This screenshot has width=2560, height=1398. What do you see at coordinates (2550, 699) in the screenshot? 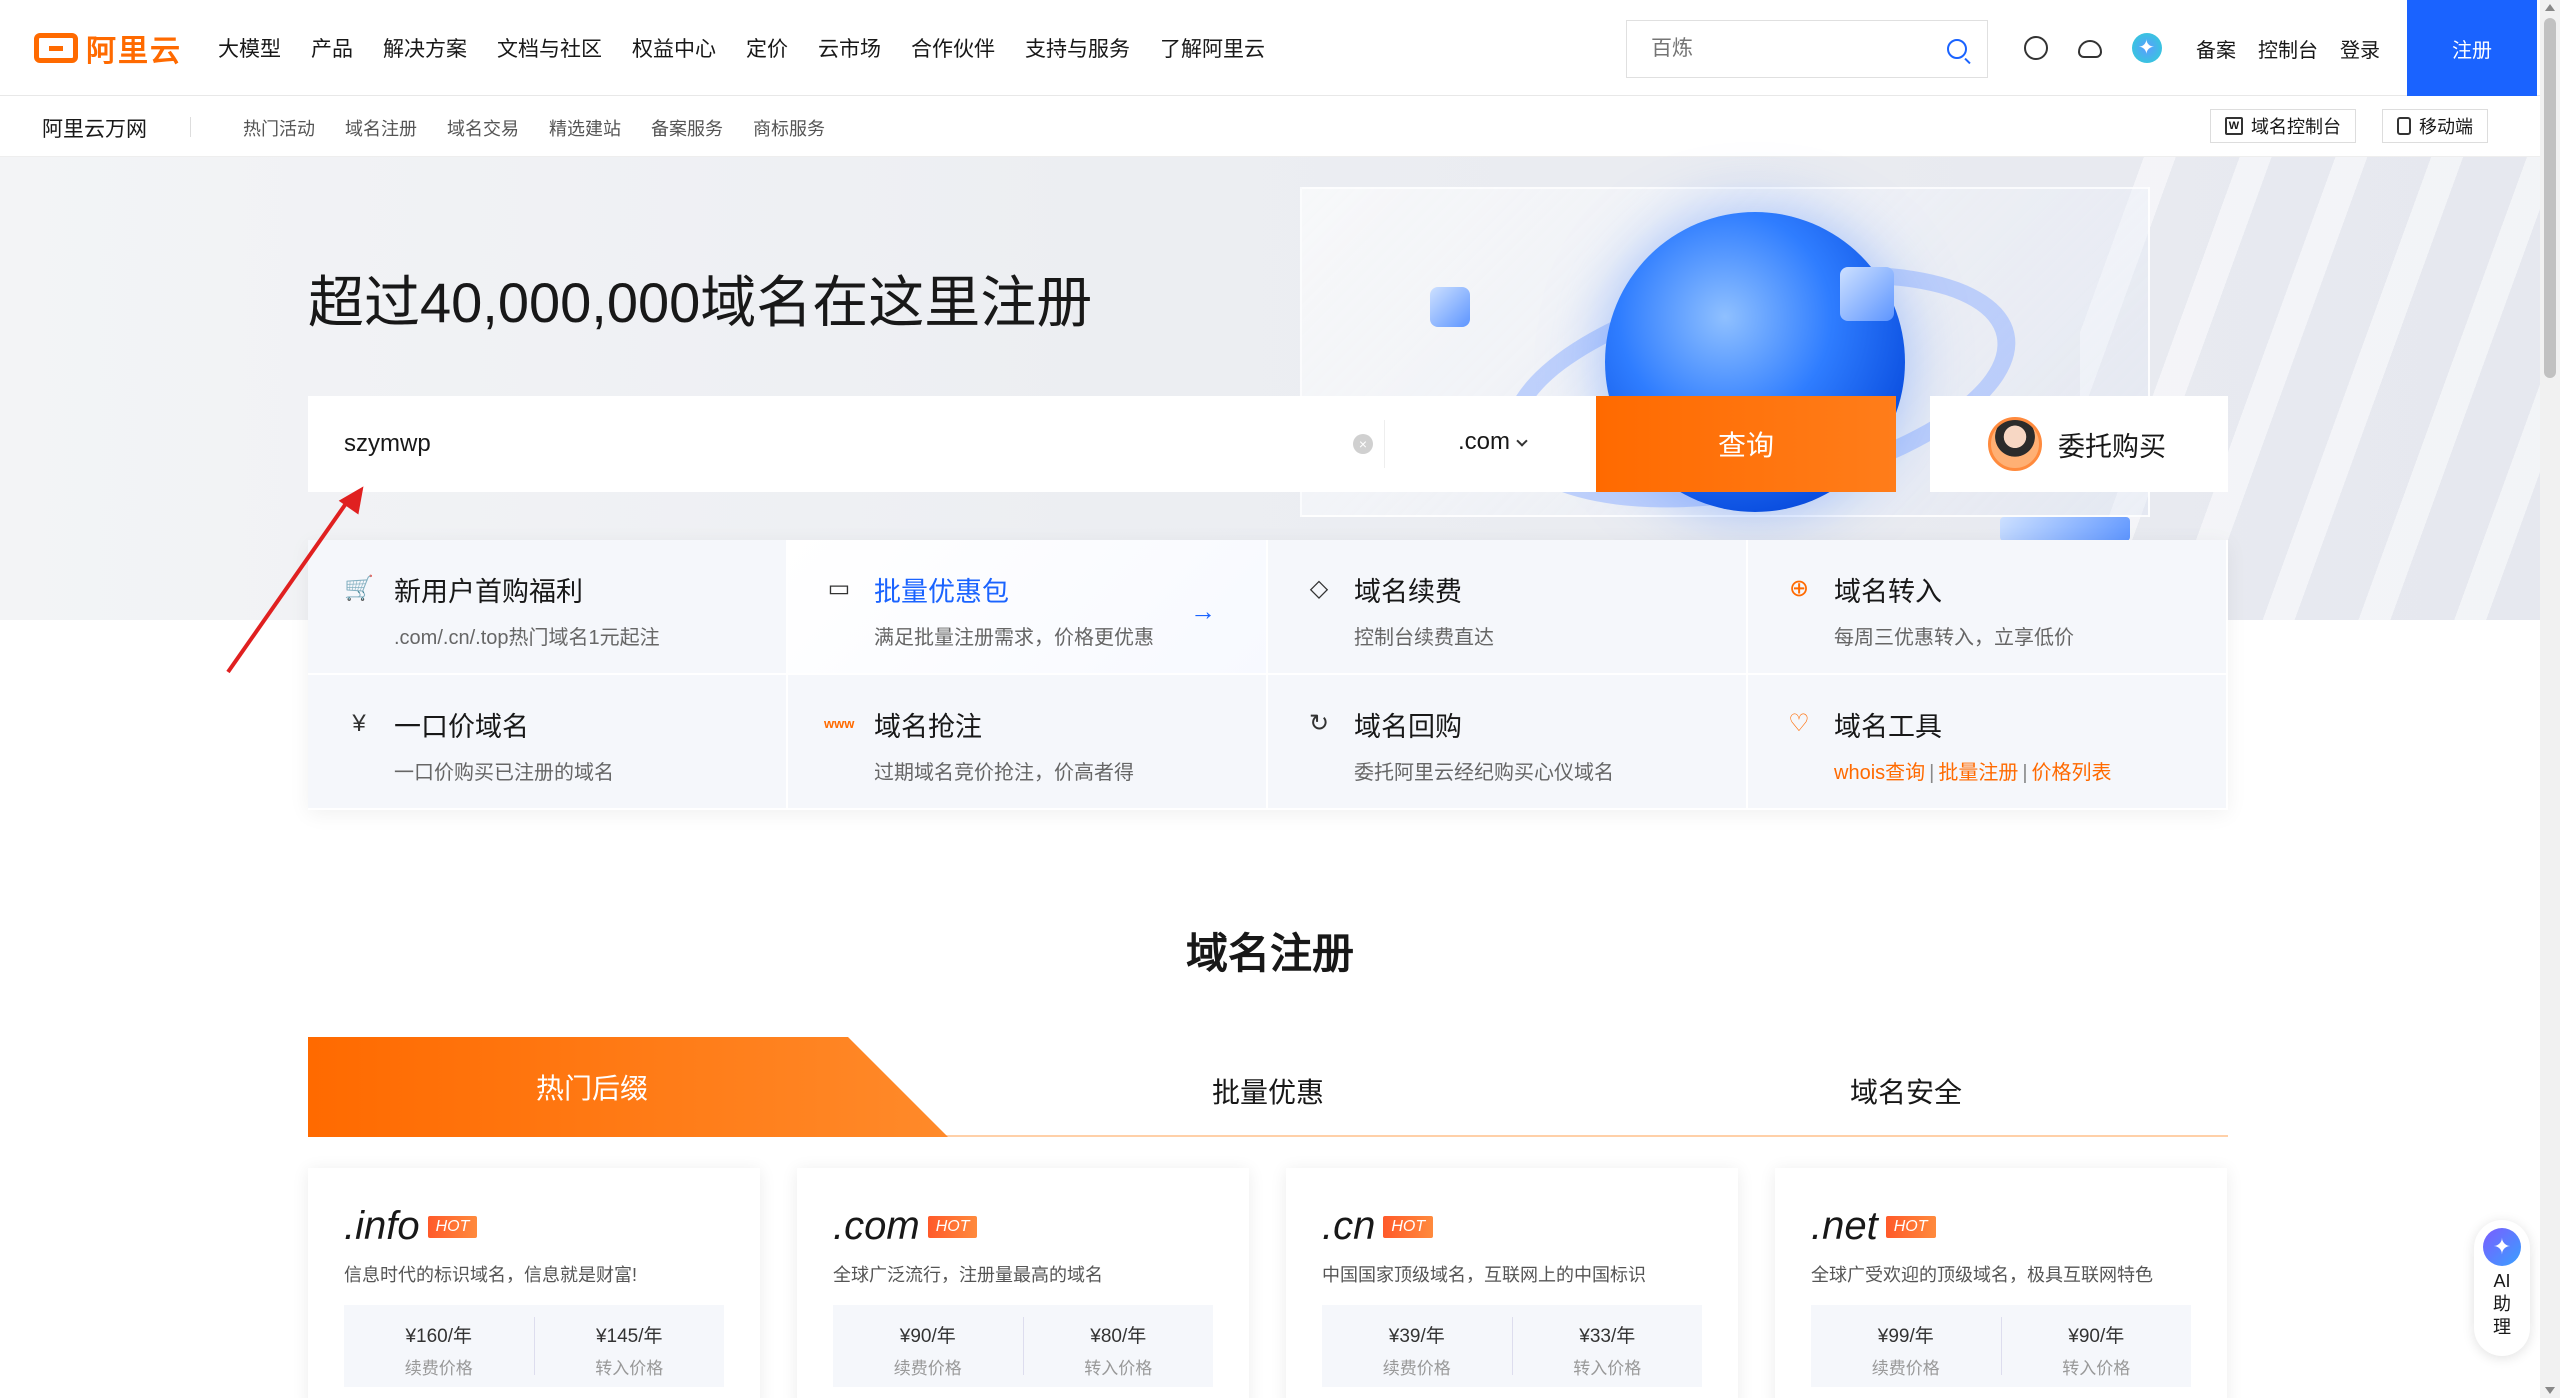
I see `page-scrollbar` at bounding box center [2550, 699].